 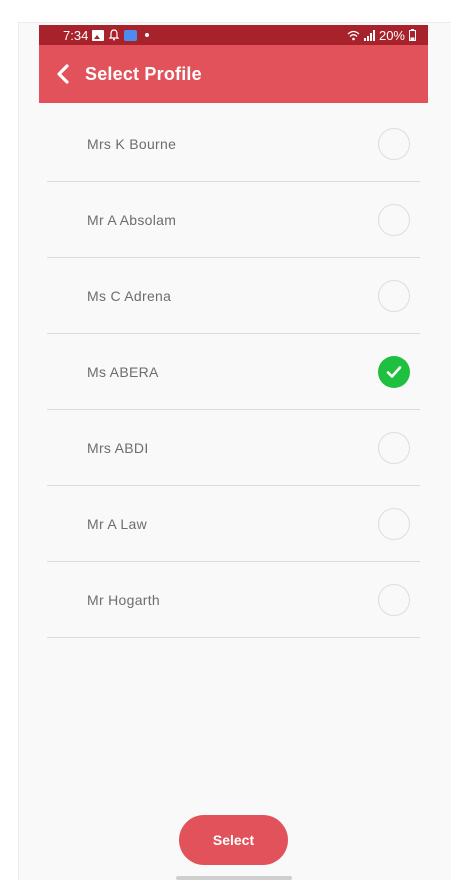 I want to click on more-notifications-icon, so click(x=147, y=35).